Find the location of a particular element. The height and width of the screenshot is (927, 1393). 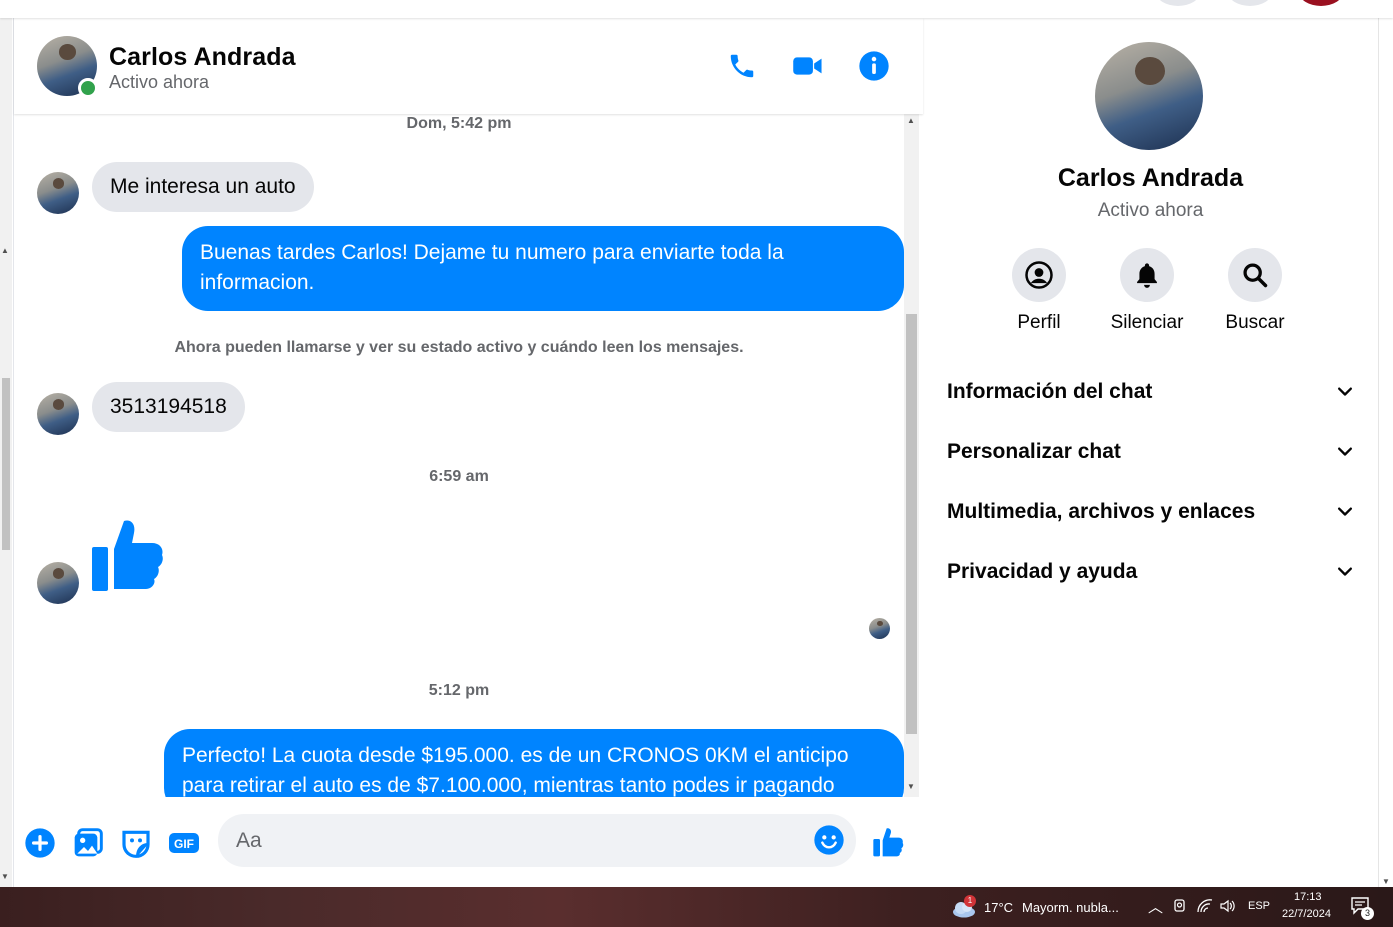

phone-icon is located at coordinates (742, 66).